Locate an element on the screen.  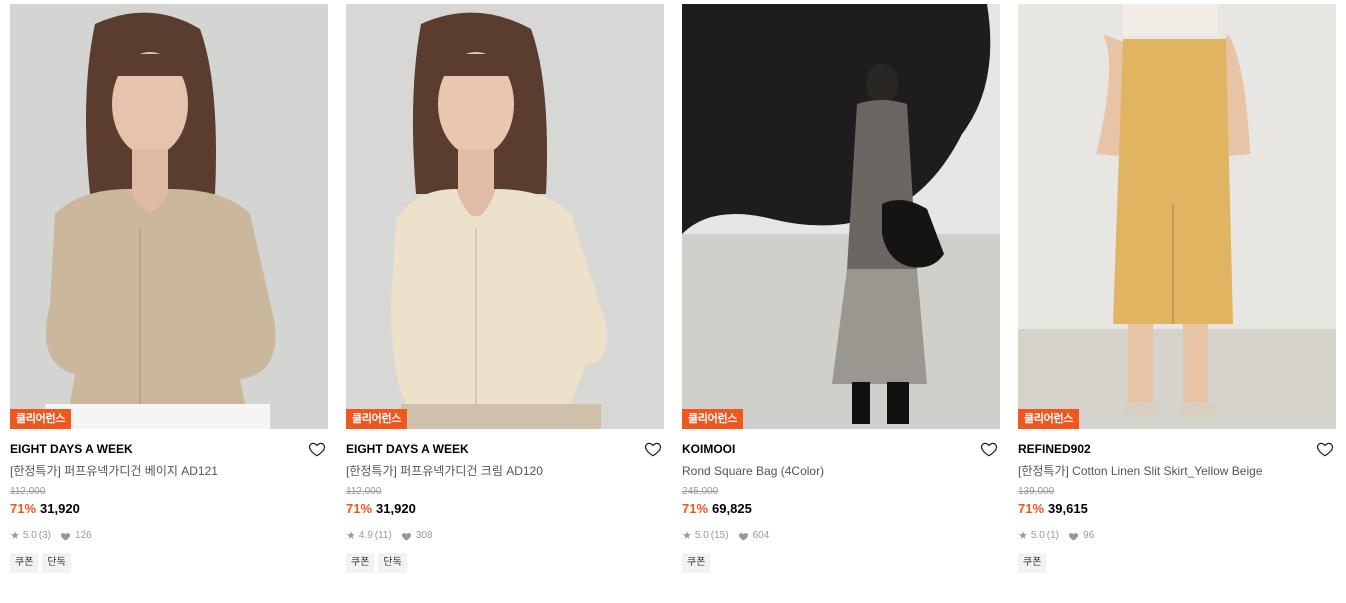
product-meta: ★ 4.9 (11) 308 is located at coordinates (505, 536).